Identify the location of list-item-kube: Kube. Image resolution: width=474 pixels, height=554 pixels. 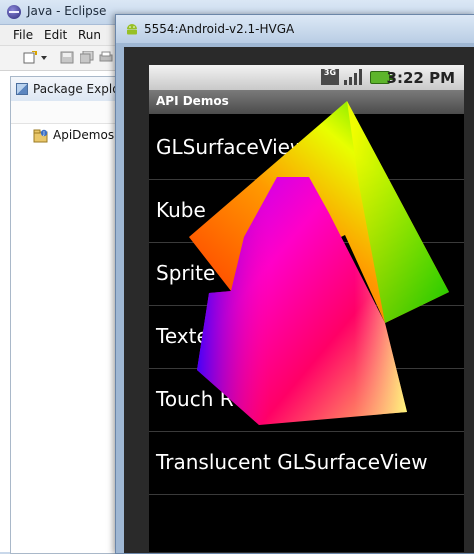
(306, 211).